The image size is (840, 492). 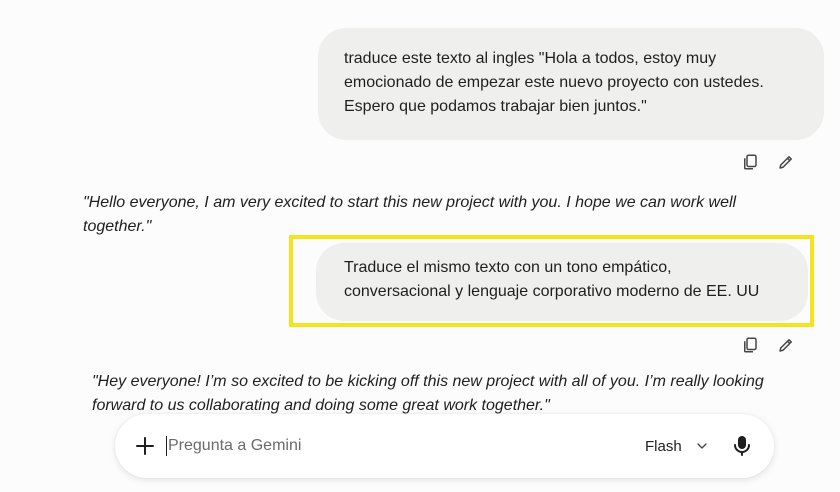 I want to click on plus-icon, so click(x=145, y=446).